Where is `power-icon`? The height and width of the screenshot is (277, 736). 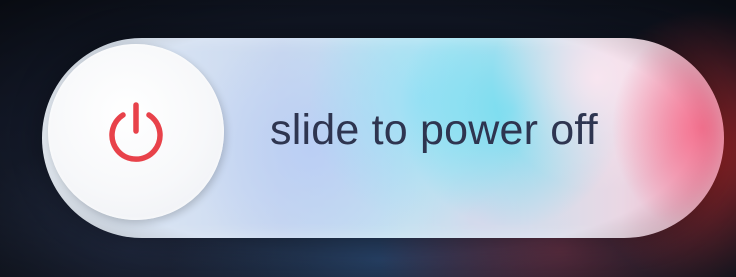
power-icon is located at coordinates (136, 132).